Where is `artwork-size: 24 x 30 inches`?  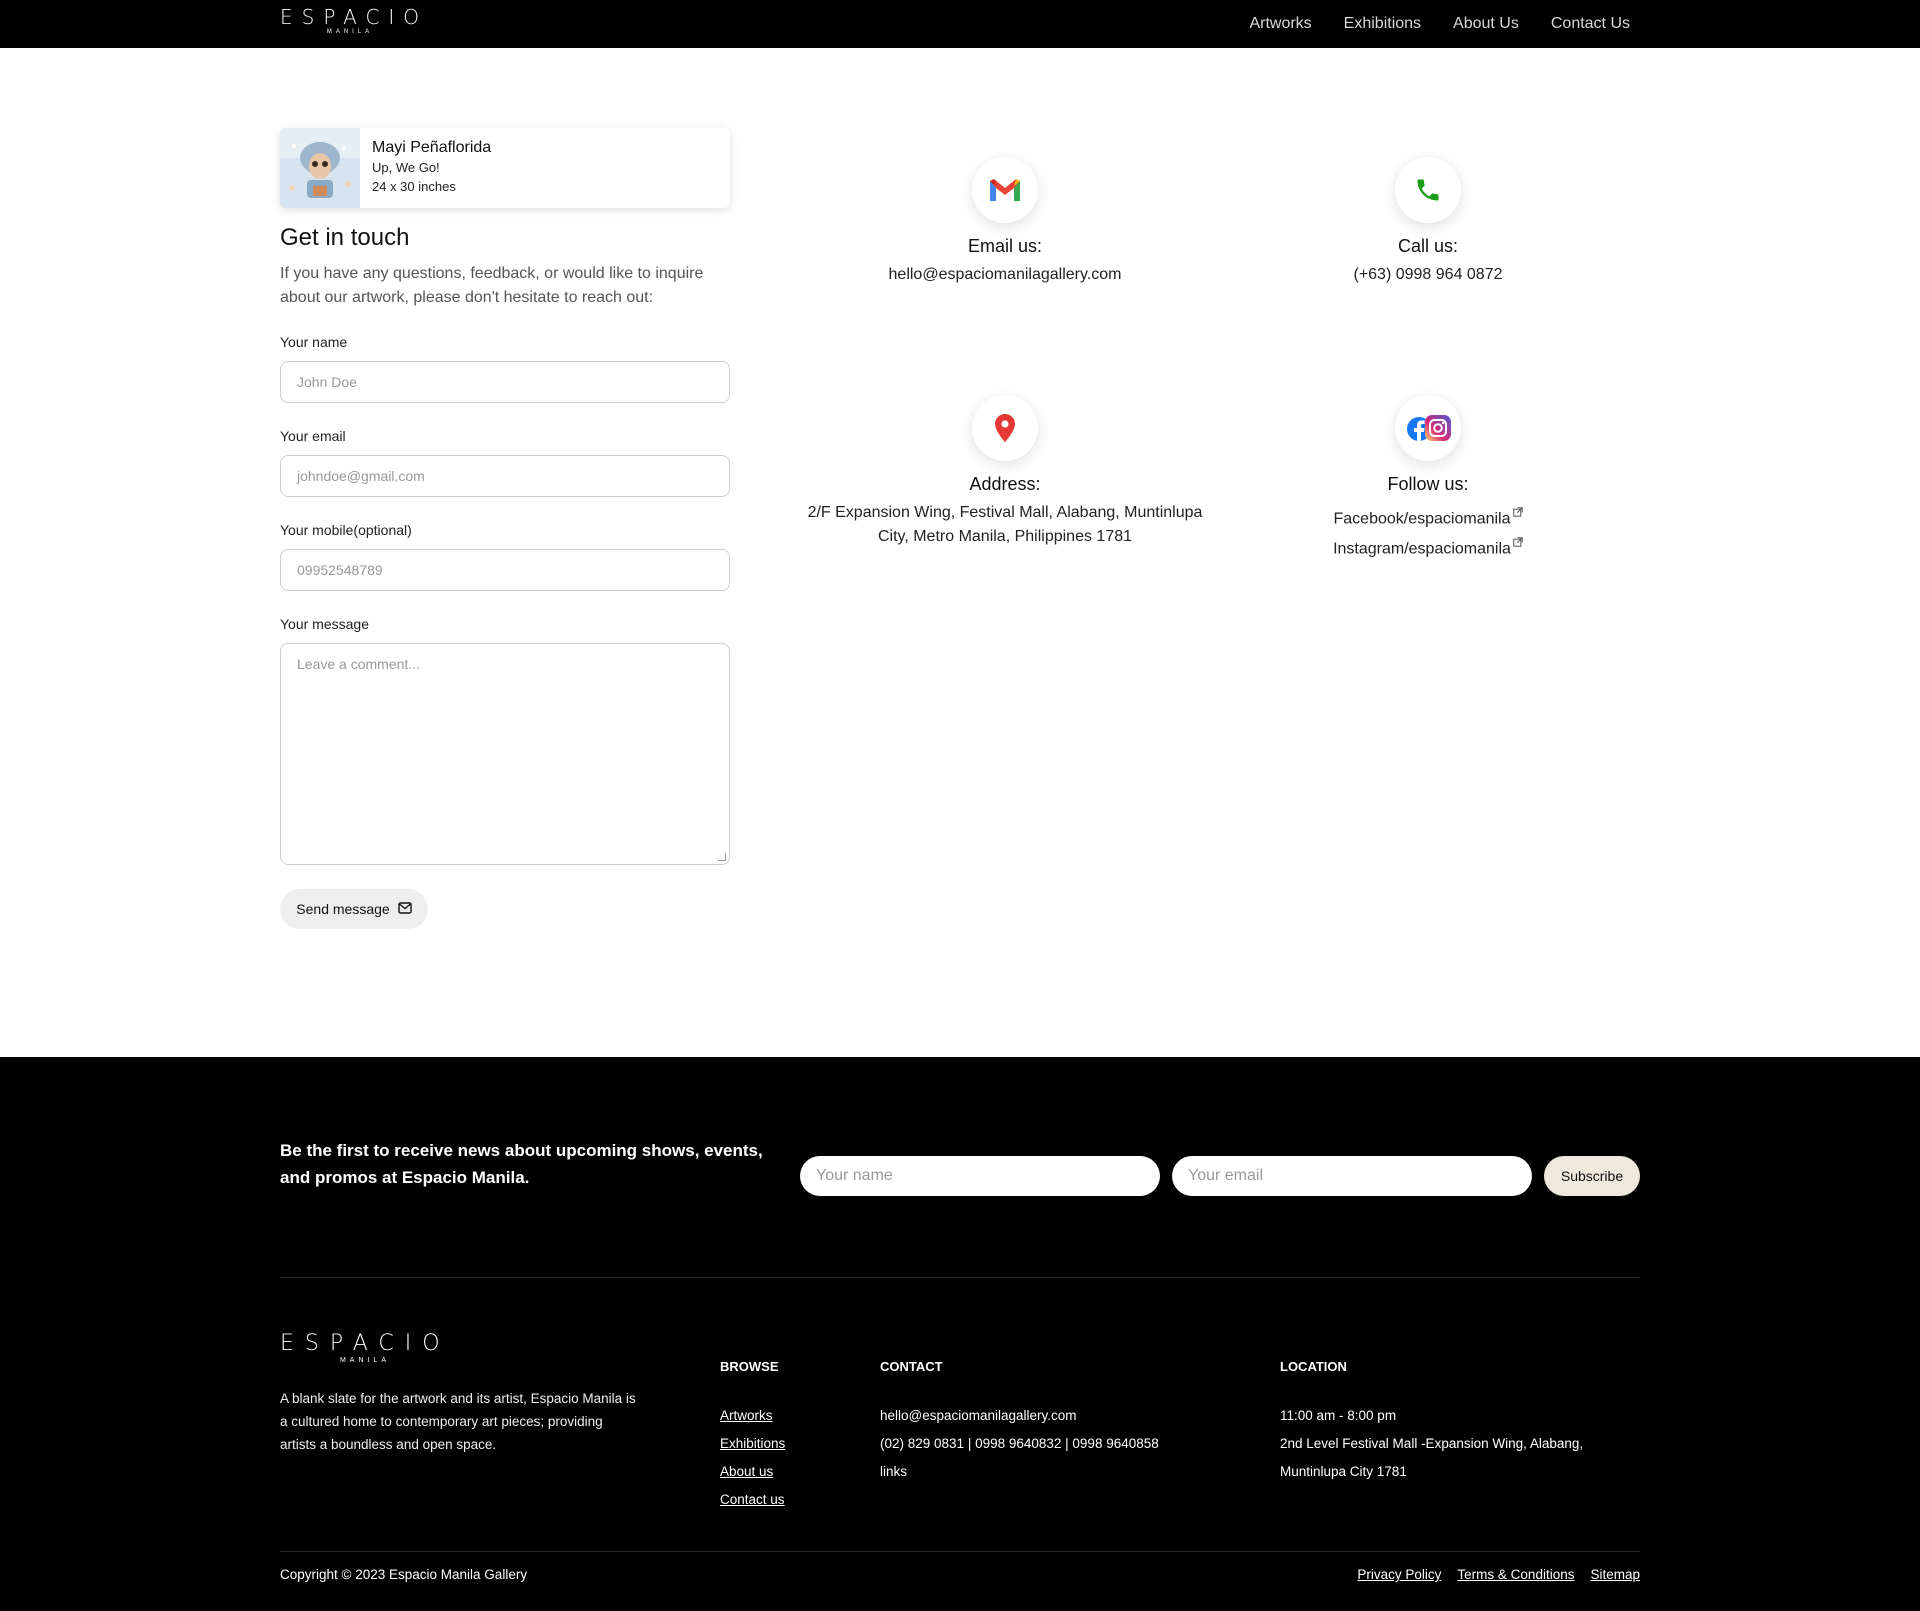
artwork-size: 24 x 30 inches is located at coordinates (414, 186).